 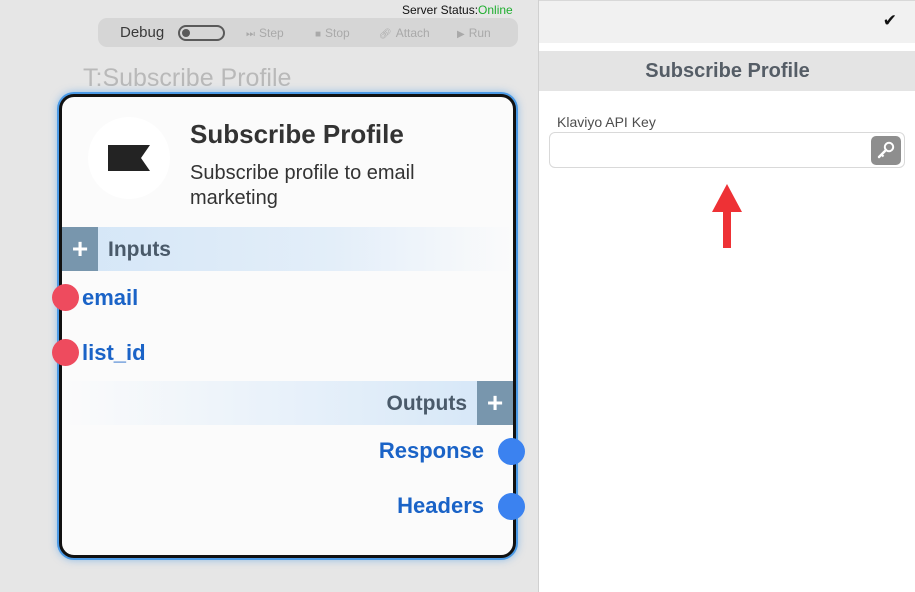 What do you see at coordinates (187, 78) in the screenshot?
I see `node-heading: T:Subscribe Profile` at bounding box center [187, 78].